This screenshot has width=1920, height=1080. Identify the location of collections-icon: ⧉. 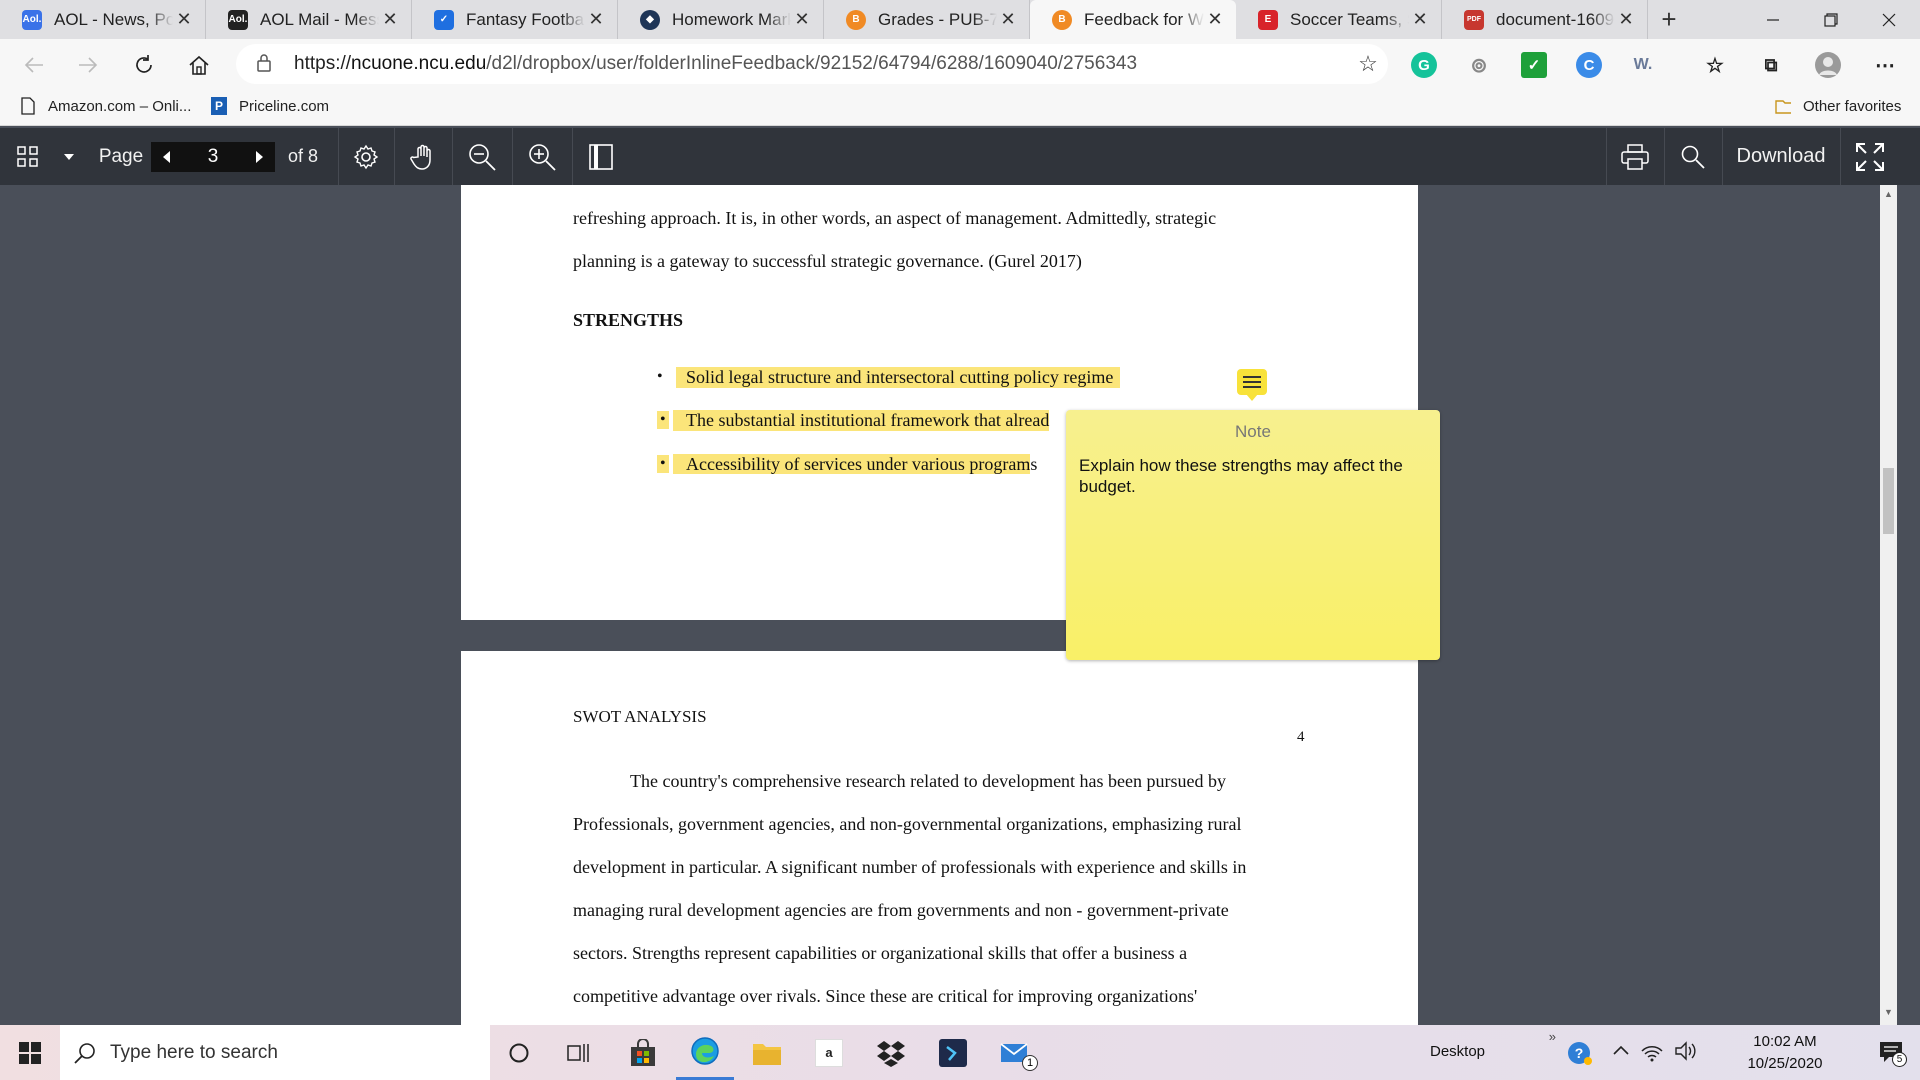
(1771, 65).